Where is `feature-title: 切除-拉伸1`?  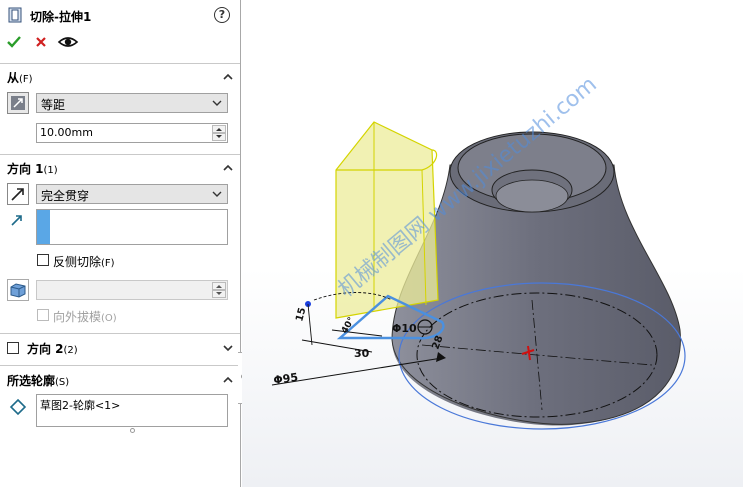 feature-title: 切除-拉伸1 is located at coordinates (61, 17).